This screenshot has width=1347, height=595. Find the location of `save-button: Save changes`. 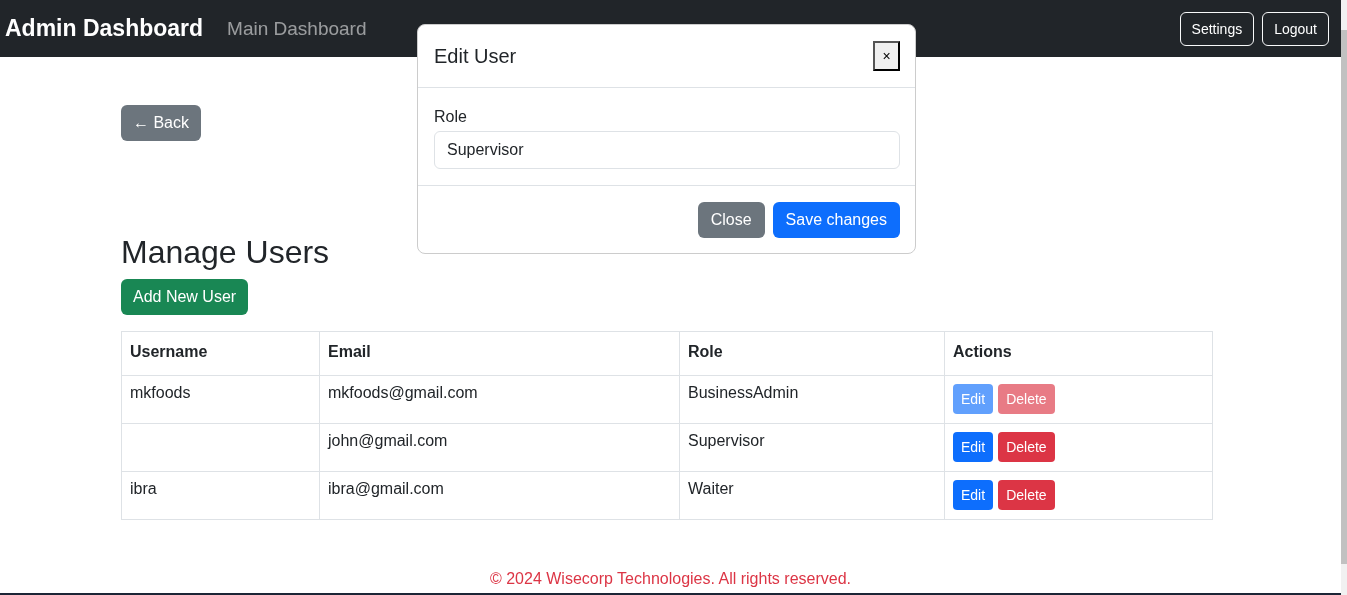

save-button: Save changes is located at coordinates (836, 220).